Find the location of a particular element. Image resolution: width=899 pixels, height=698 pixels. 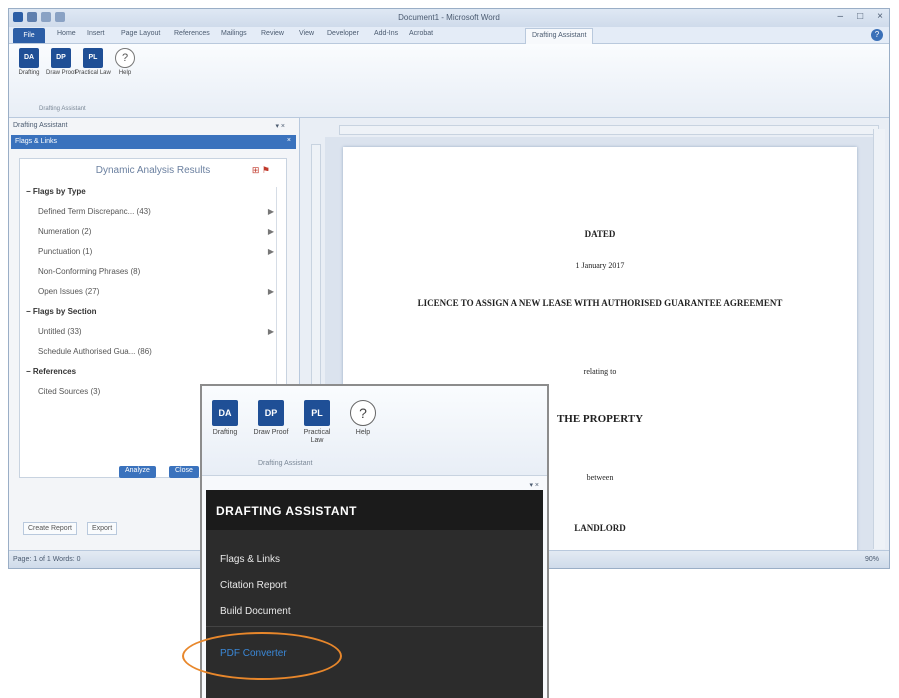

panel-controls: ▾ × is located at coordinates (534, 485).